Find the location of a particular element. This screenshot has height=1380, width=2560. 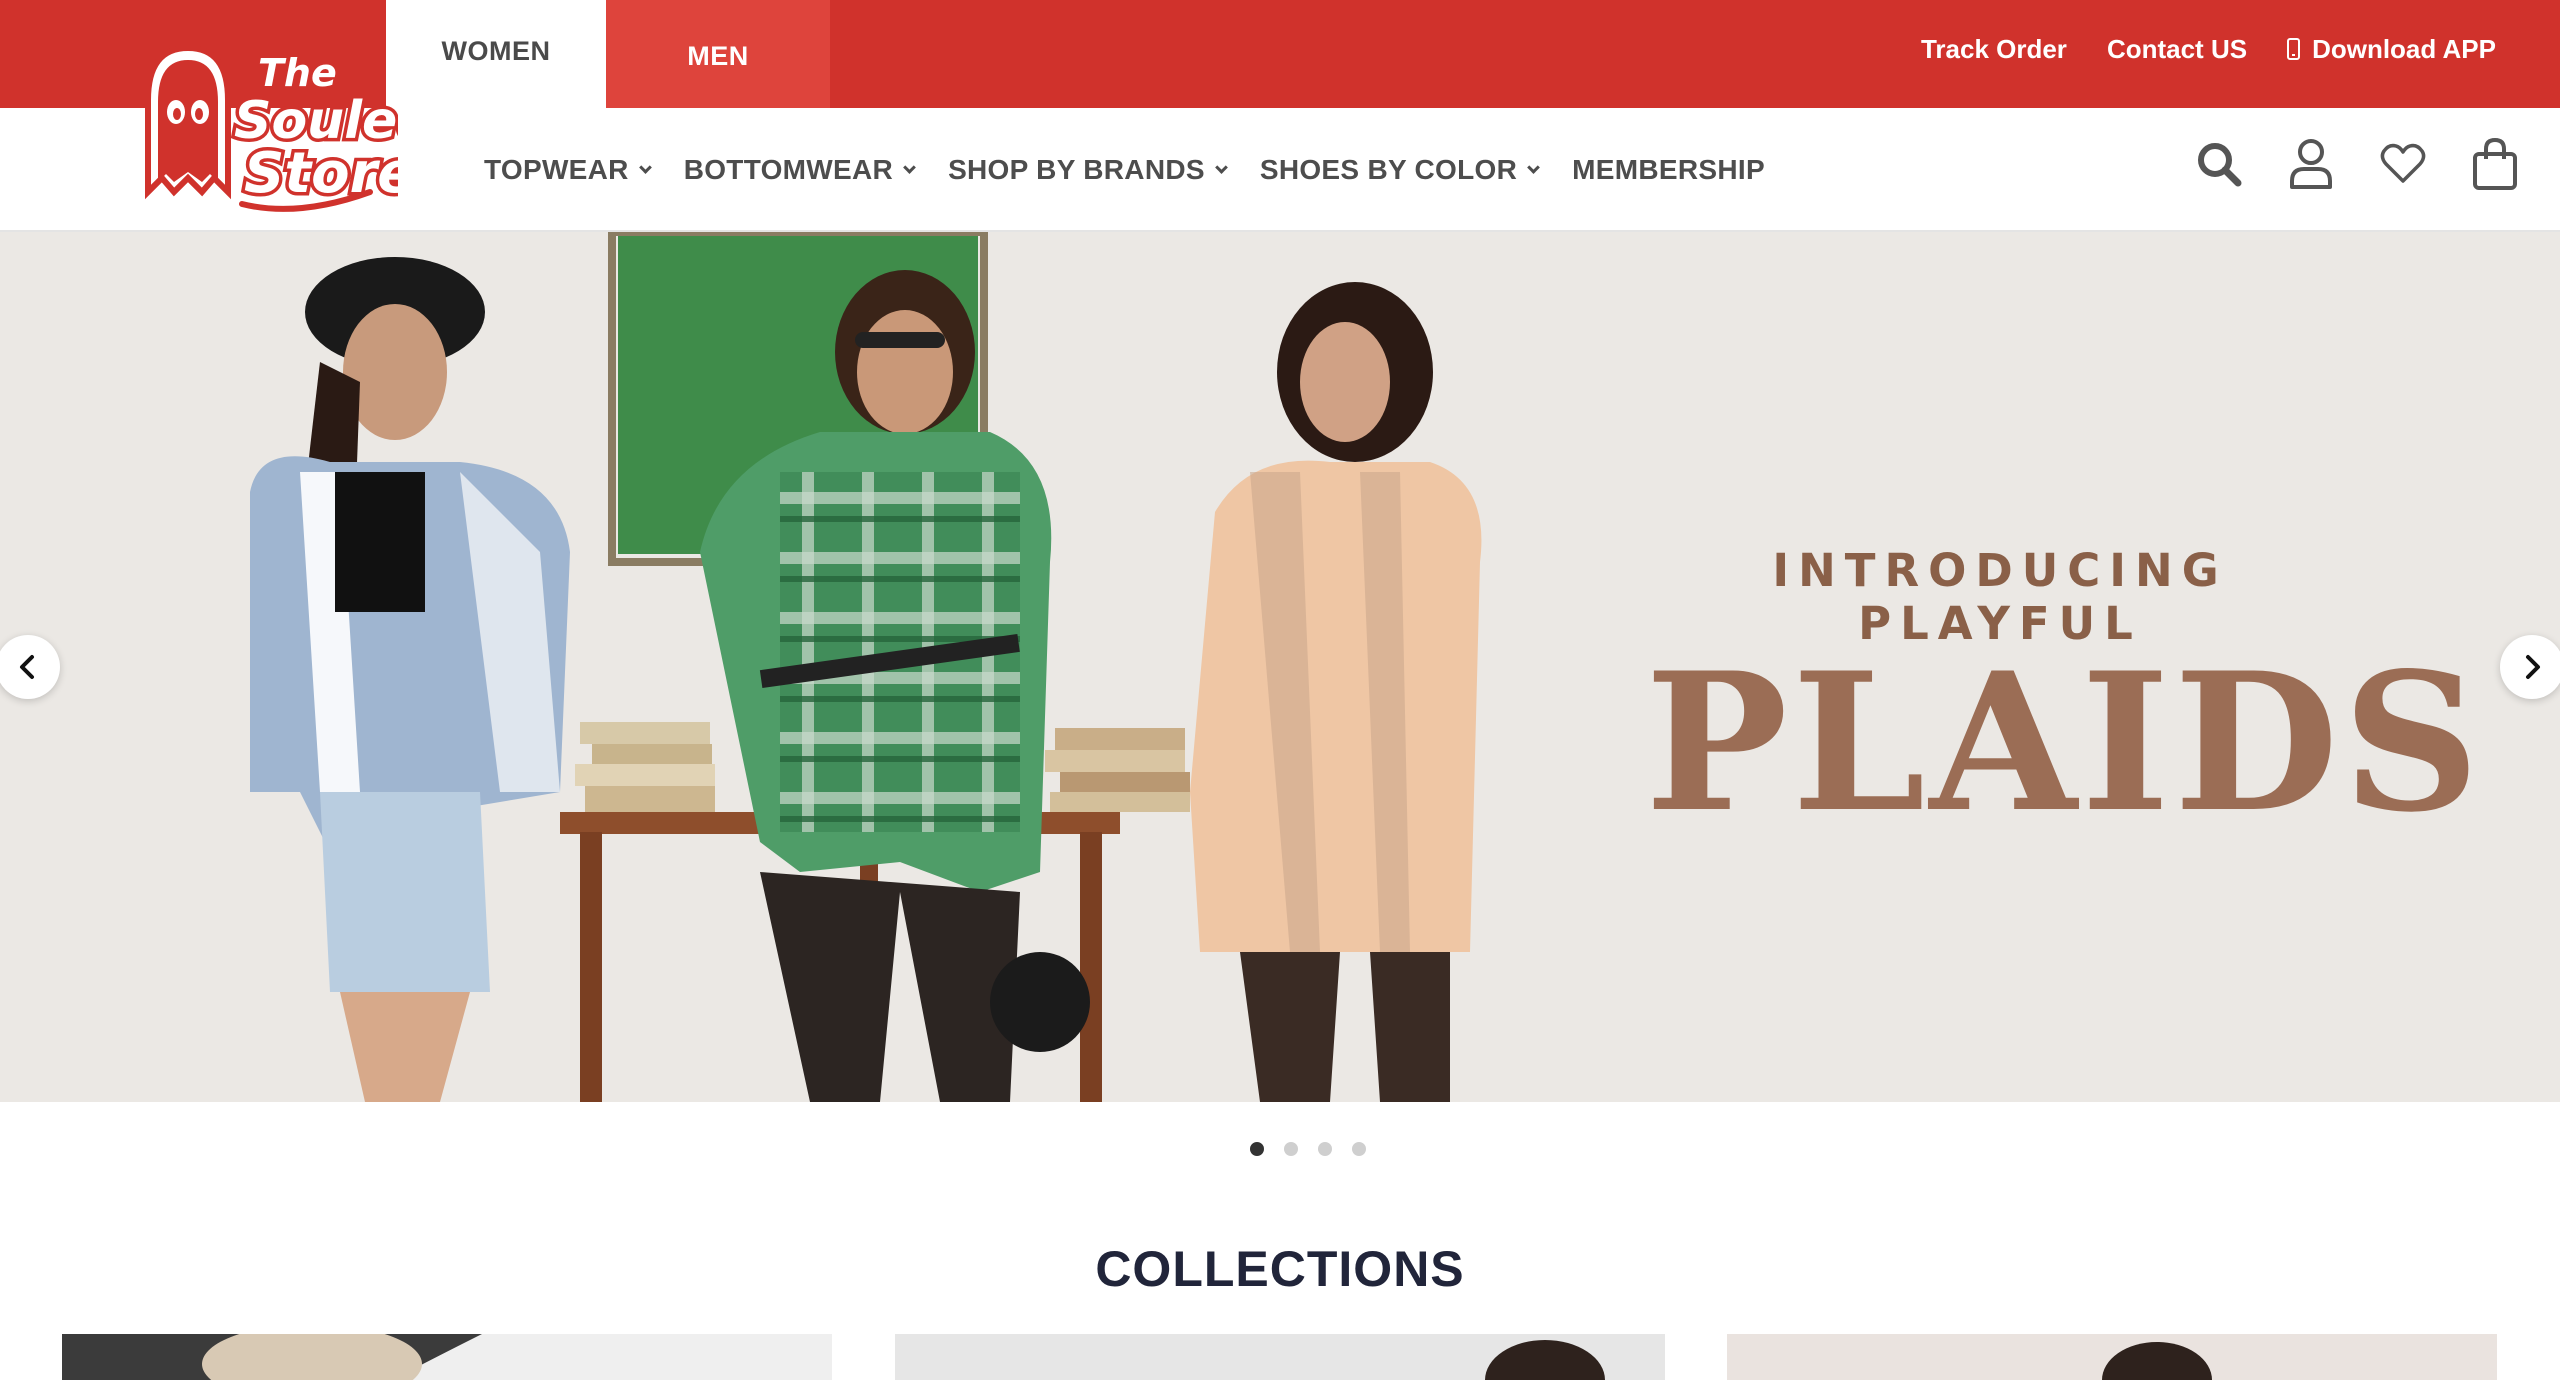

contact-us-label: Contact US is located at coordinates (2177, 48).